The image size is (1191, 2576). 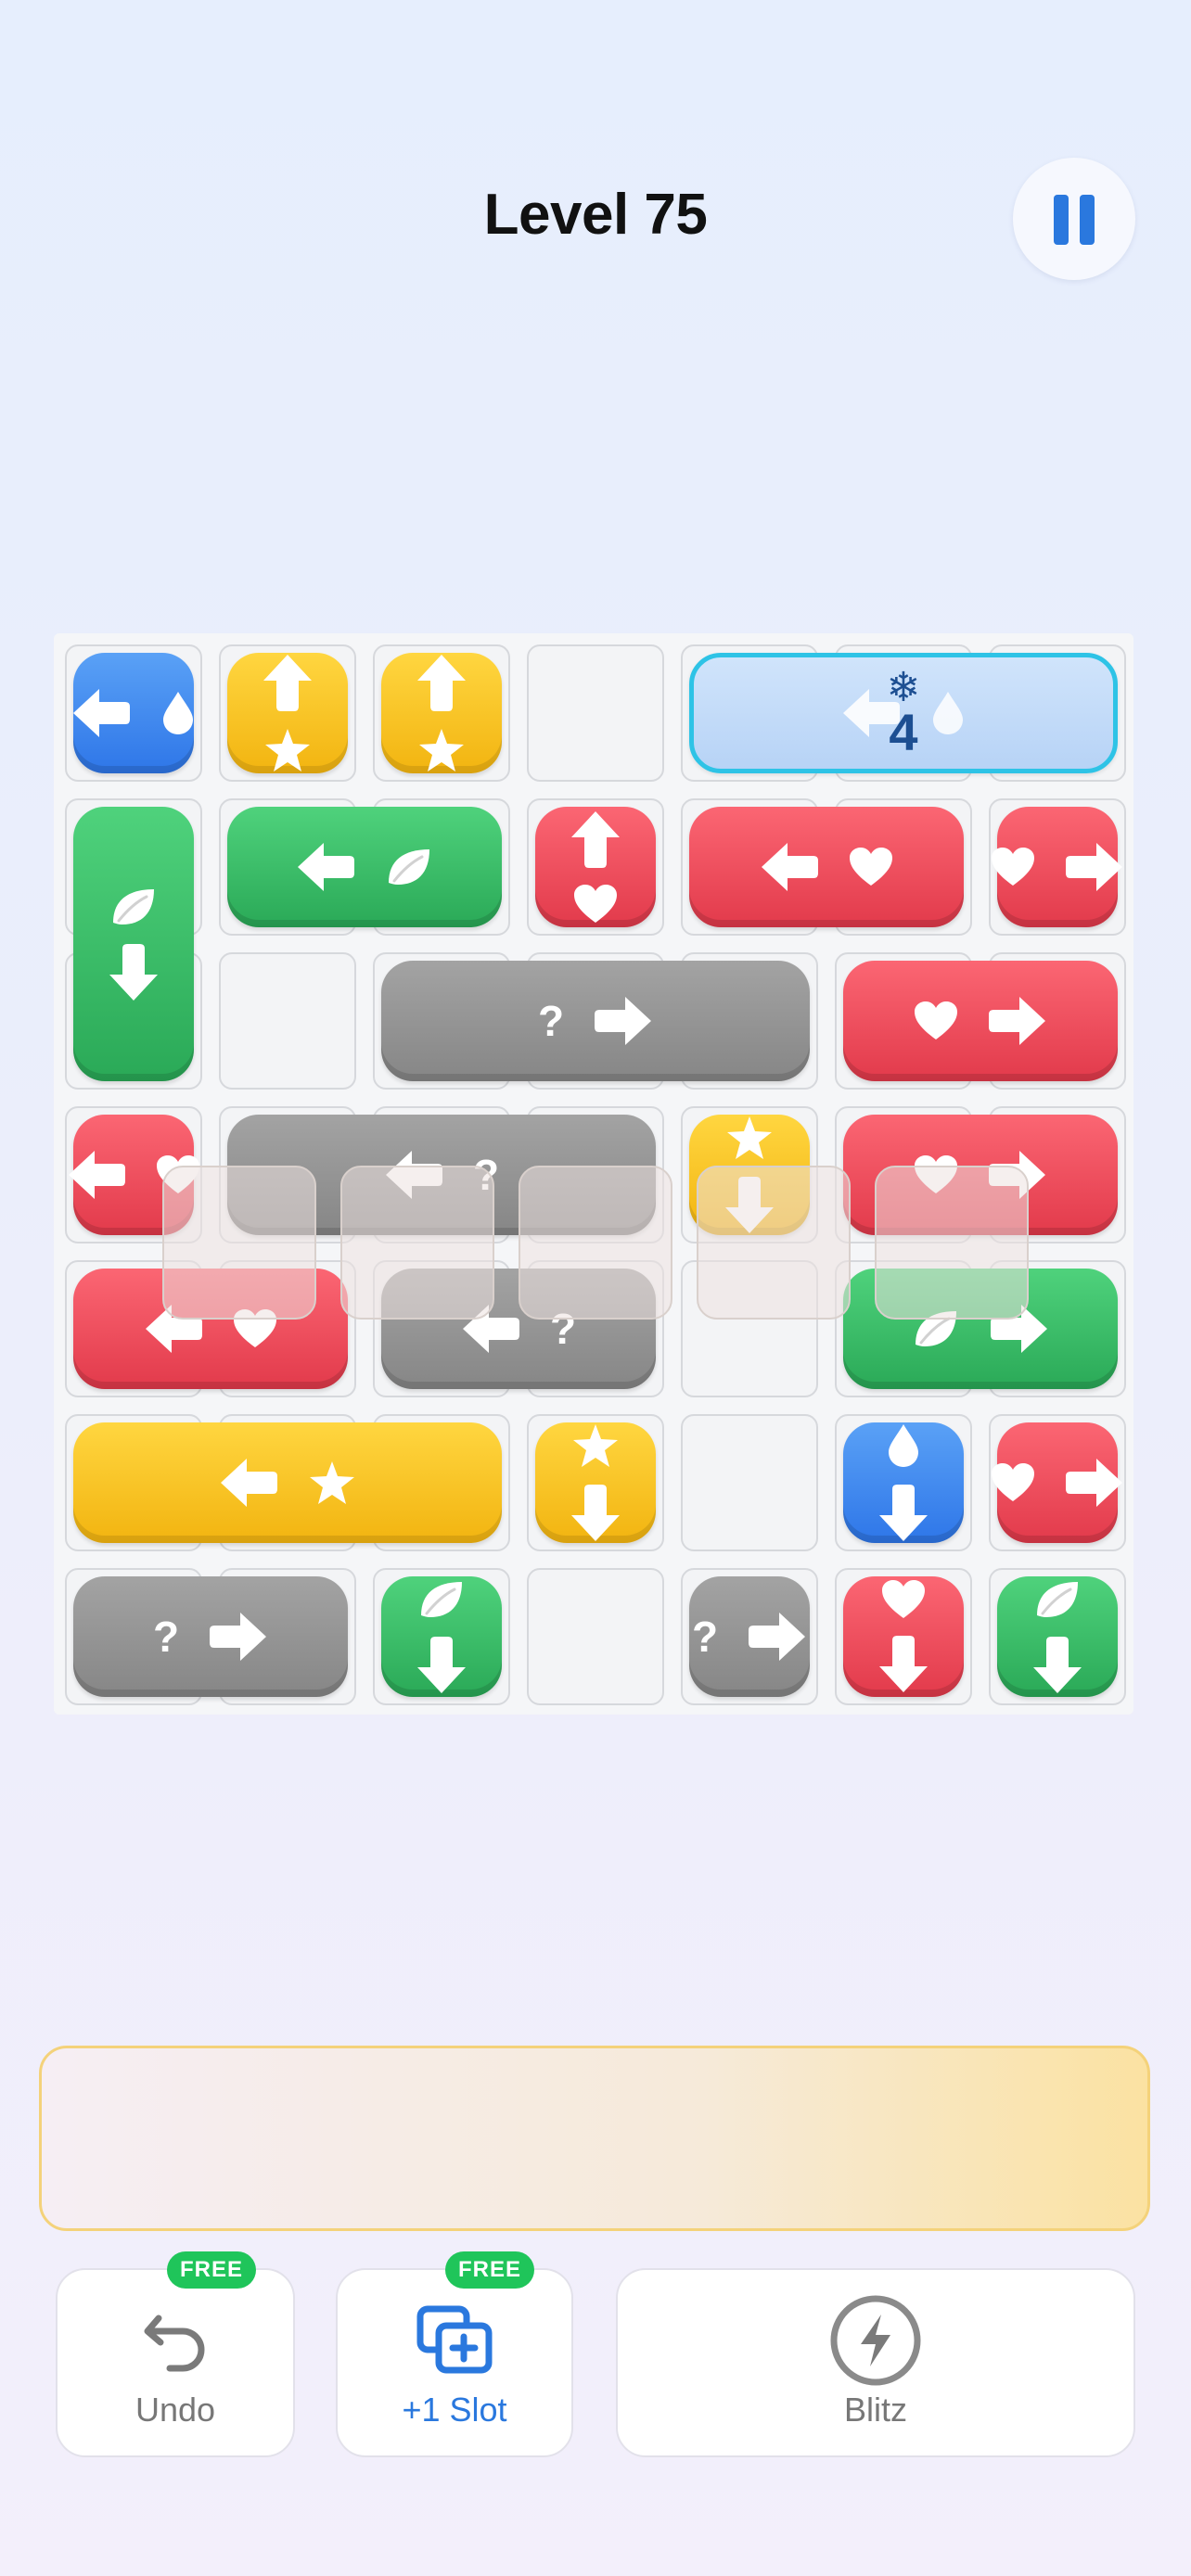 I want to click on pause-button, so click(x=1074, y=219).